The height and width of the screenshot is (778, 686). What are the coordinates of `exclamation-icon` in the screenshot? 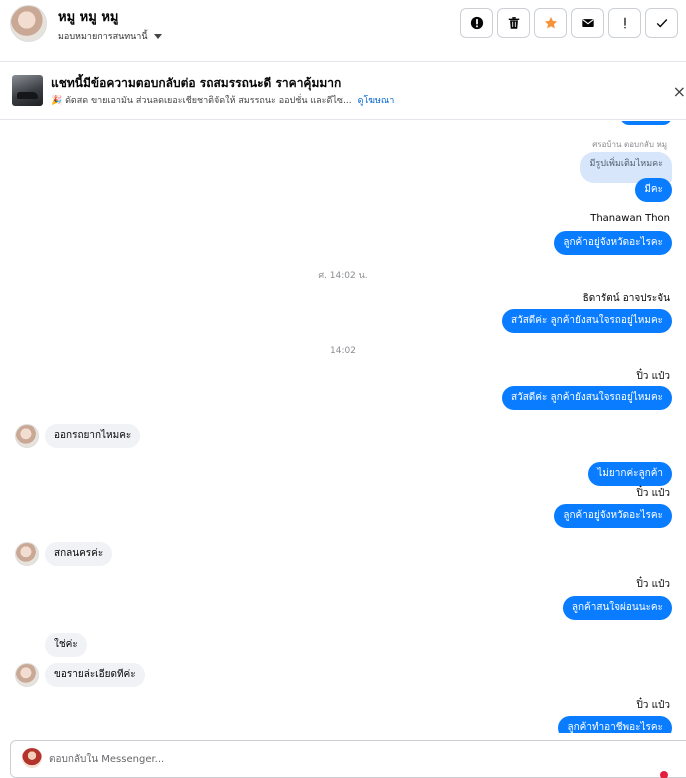 It's located at (624, 23).